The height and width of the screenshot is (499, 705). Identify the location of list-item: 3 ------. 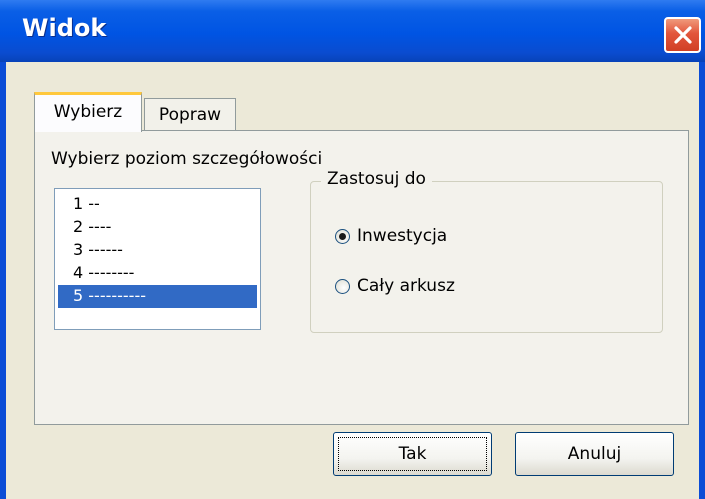
(157, 250).